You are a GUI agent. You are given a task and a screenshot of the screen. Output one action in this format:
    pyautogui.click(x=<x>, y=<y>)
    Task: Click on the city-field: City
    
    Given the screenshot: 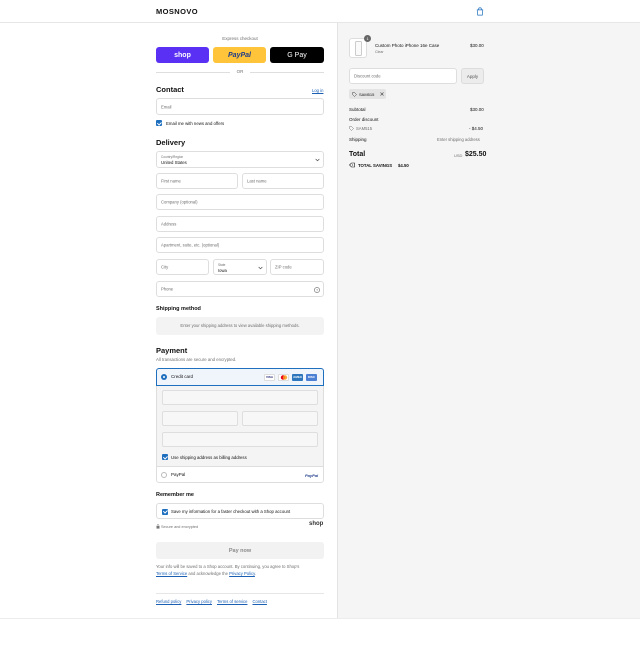 What is the action you would take?
    pyautogui.click(x=182, y=267)
    